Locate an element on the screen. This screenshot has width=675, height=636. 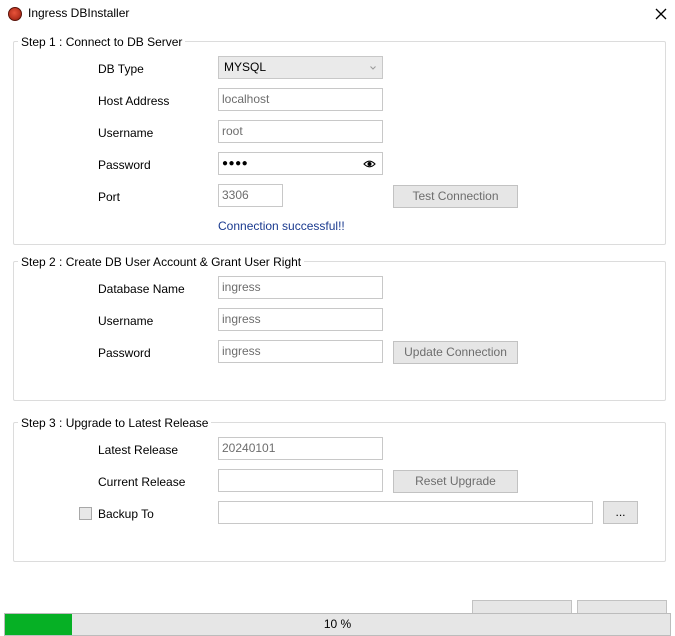
progress-label: 10 % is located at coordinates (337, 624).